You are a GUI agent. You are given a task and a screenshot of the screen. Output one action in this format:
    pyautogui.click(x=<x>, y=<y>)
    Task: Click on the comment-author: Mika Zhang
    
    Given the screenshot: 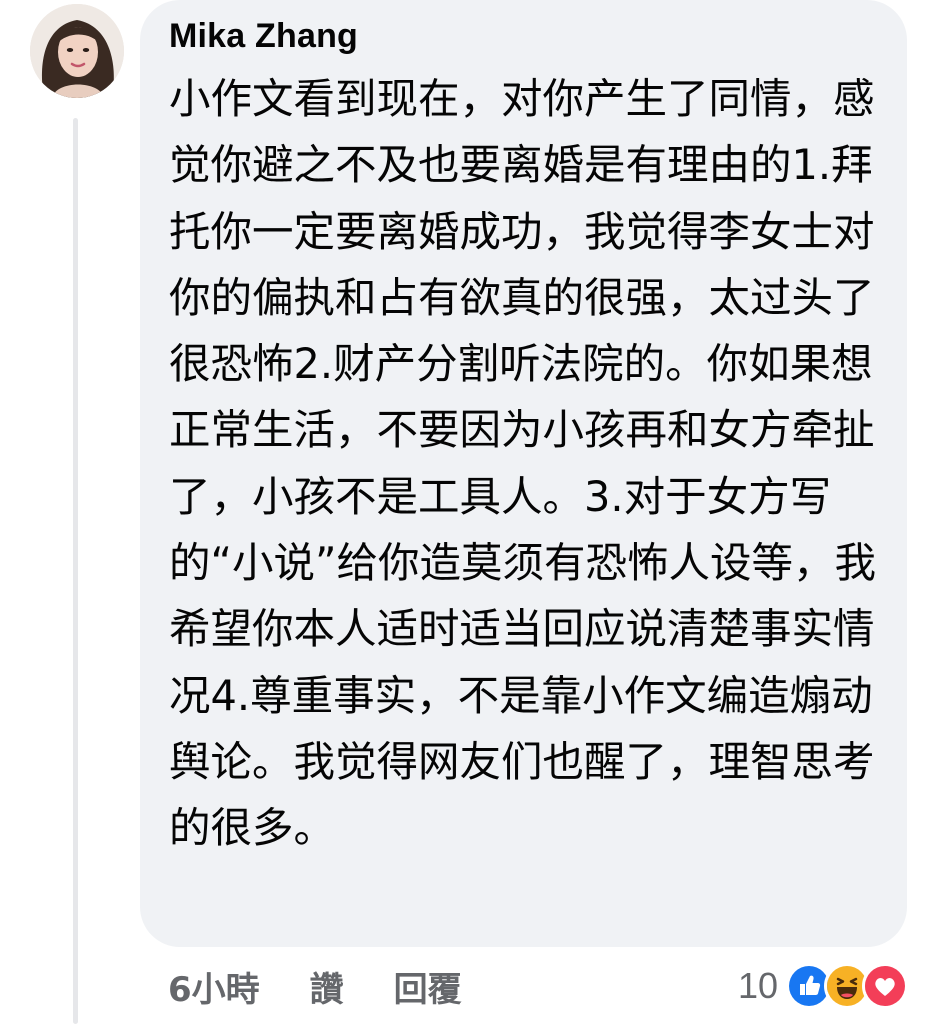 What is the action you would take?
    pyautogui.click(x=526, y=36)
    